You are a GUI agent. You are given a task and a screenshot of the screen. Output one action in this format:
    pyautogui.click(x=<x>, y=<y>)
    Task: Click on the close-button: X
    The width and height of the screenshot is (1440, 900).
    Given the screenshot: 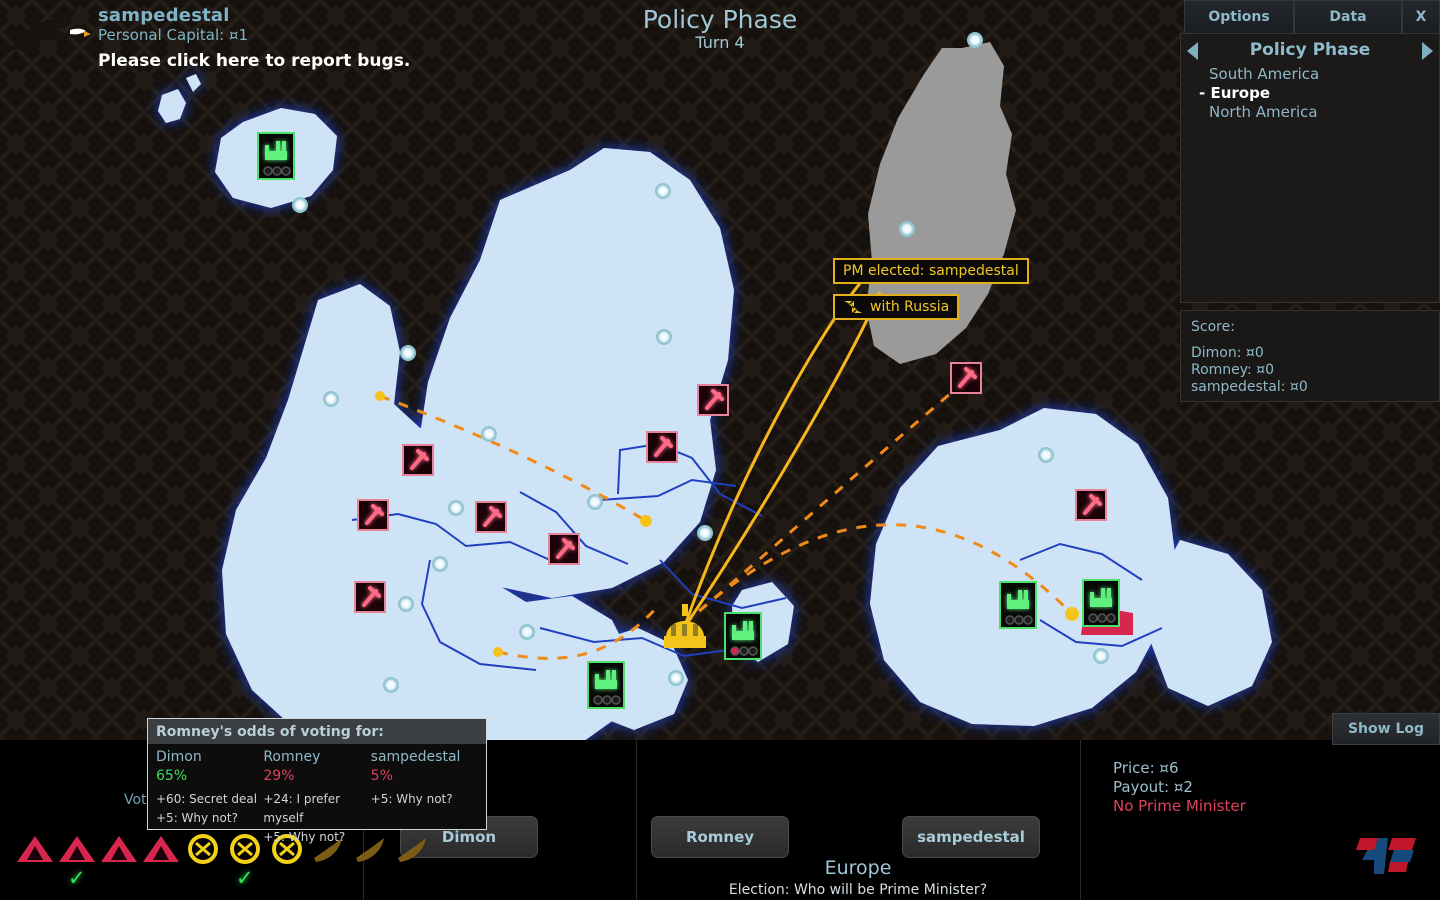 What is the action you would take?
    pyautogui.click(x=1421, y=16)
    